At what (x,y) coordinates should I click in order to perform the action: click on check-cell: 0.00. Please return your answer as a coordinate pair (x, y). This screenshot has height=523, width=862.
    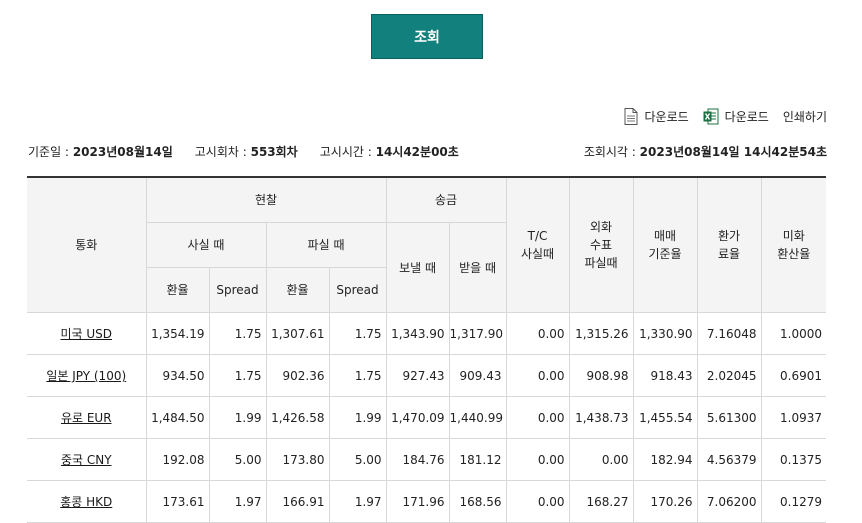
    Looking at the image, I should click on (601, 459).